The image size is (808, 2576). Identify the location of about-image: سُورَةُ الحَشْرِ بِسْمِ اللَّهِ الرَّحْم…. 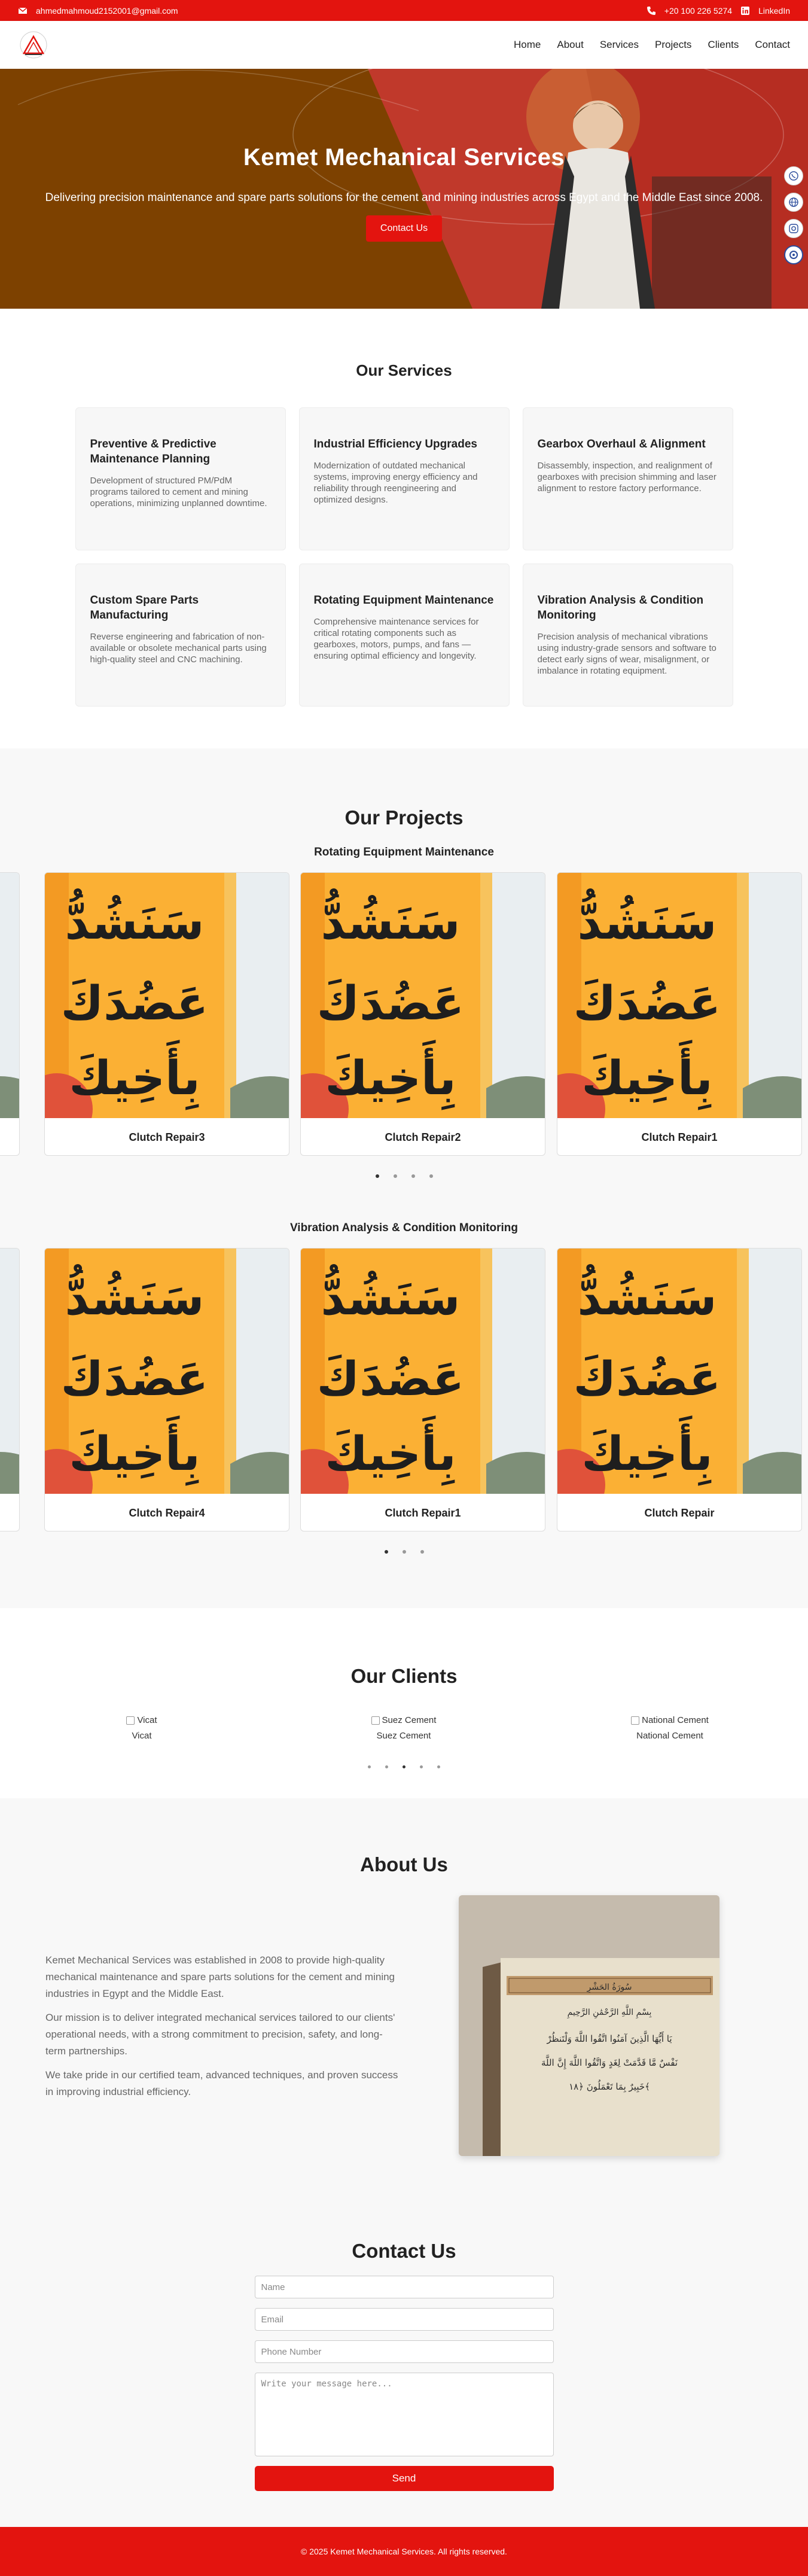
(589, 2025).